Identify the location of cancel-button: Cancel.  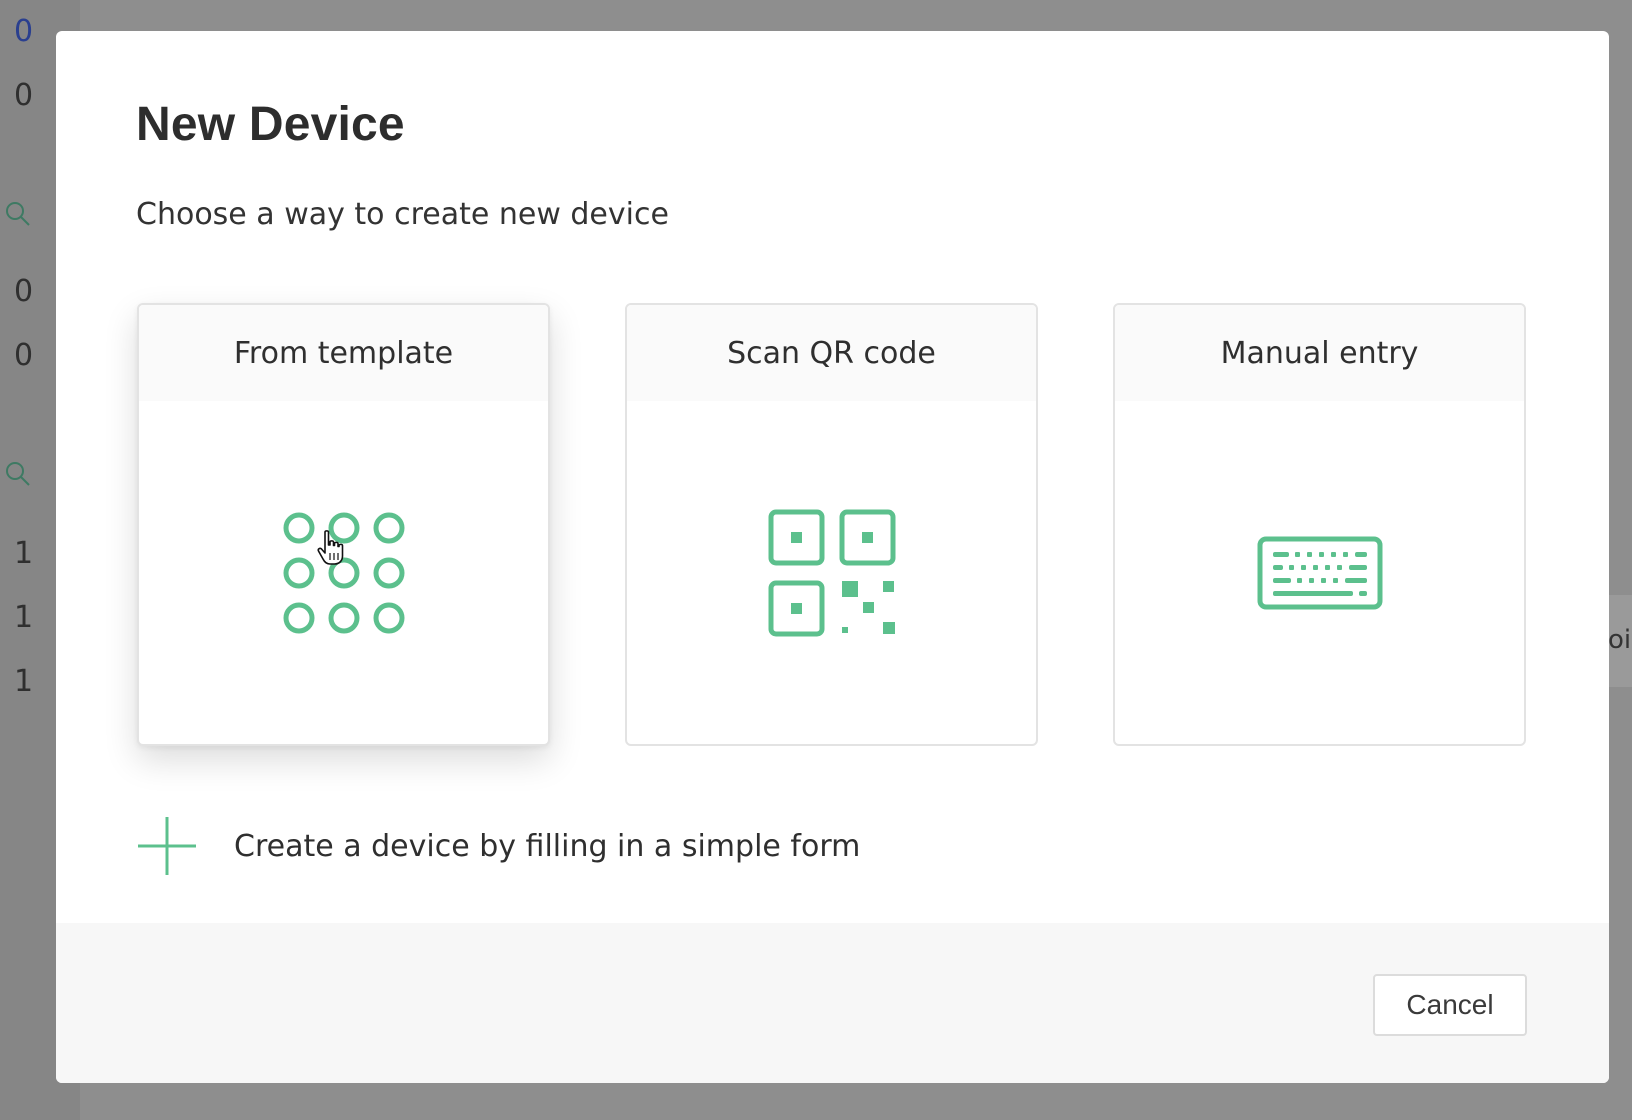
(1450, 1005).